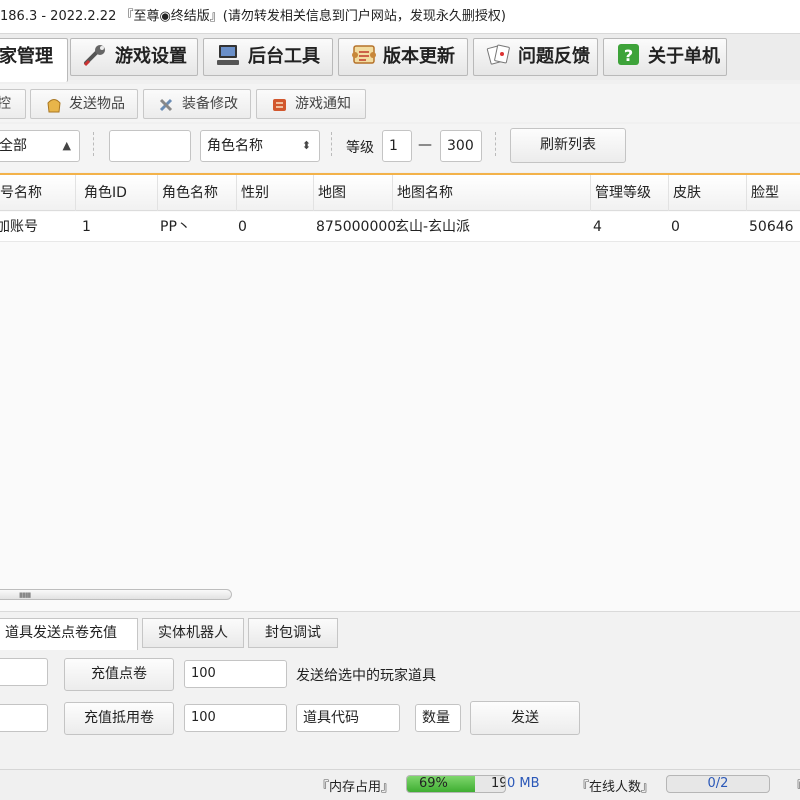 Image resolution: width=800 pixels, height=800 pixels. I want to click on column-map-name: 地图名称, so click(492, 193).